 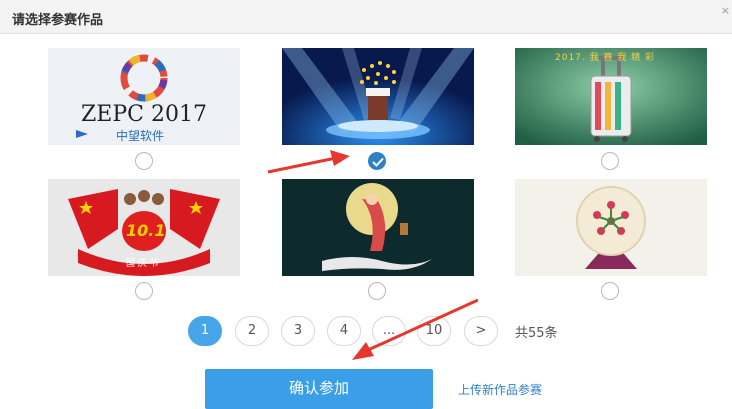 I want to click on annotation-arrows, so click(x=373, y=255).